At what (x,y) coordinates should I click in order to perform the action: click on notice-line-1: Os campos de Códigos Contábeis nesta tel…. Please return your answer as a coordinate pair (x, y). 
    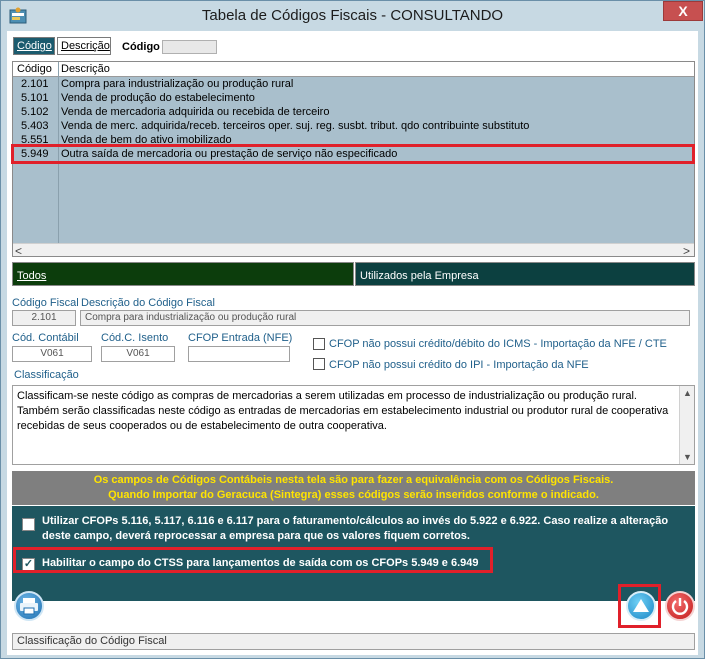
    Looking at the image, I should click on (353, 480).